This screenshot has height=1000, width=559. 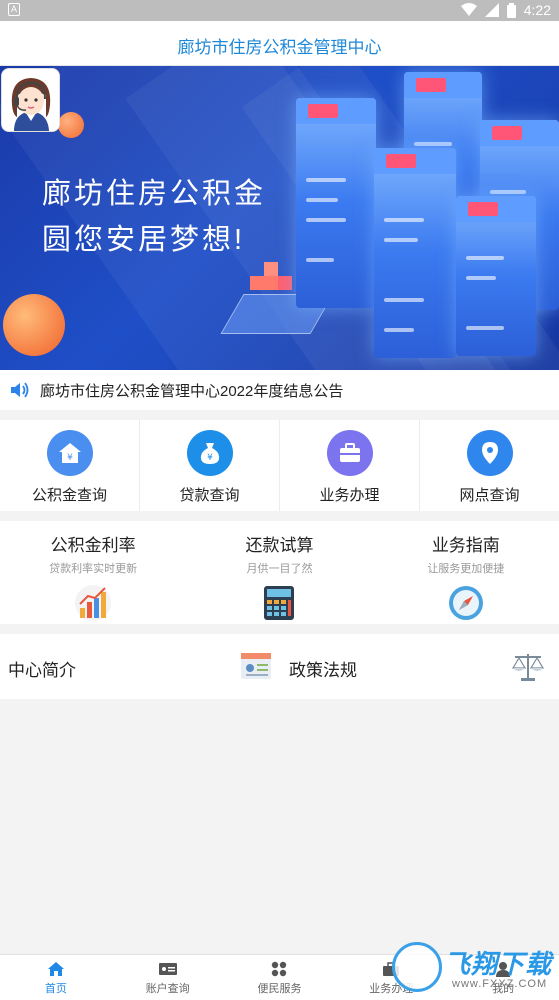 What do you see at coordinates (69, 495) in the screenshot?
I see `quick-item-label: 公积金查询` at bounding box center [69, 495].